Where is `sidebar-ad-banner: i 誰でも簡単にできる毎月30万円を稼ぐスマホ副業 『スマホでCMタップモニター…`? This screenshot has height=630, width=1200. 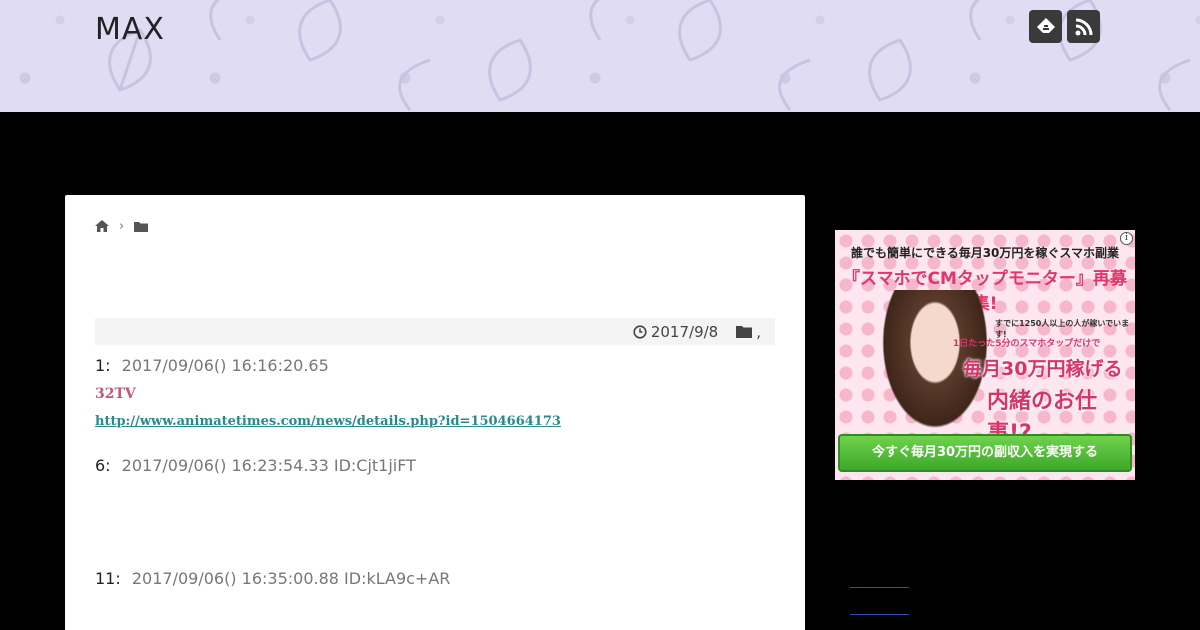
sidebar-ad-banner: i 誰でも簡単にできる毎月30万円を稼ぐスマホ副業 『スマホでCMタップモニター… is located at coordinates (985, 355).